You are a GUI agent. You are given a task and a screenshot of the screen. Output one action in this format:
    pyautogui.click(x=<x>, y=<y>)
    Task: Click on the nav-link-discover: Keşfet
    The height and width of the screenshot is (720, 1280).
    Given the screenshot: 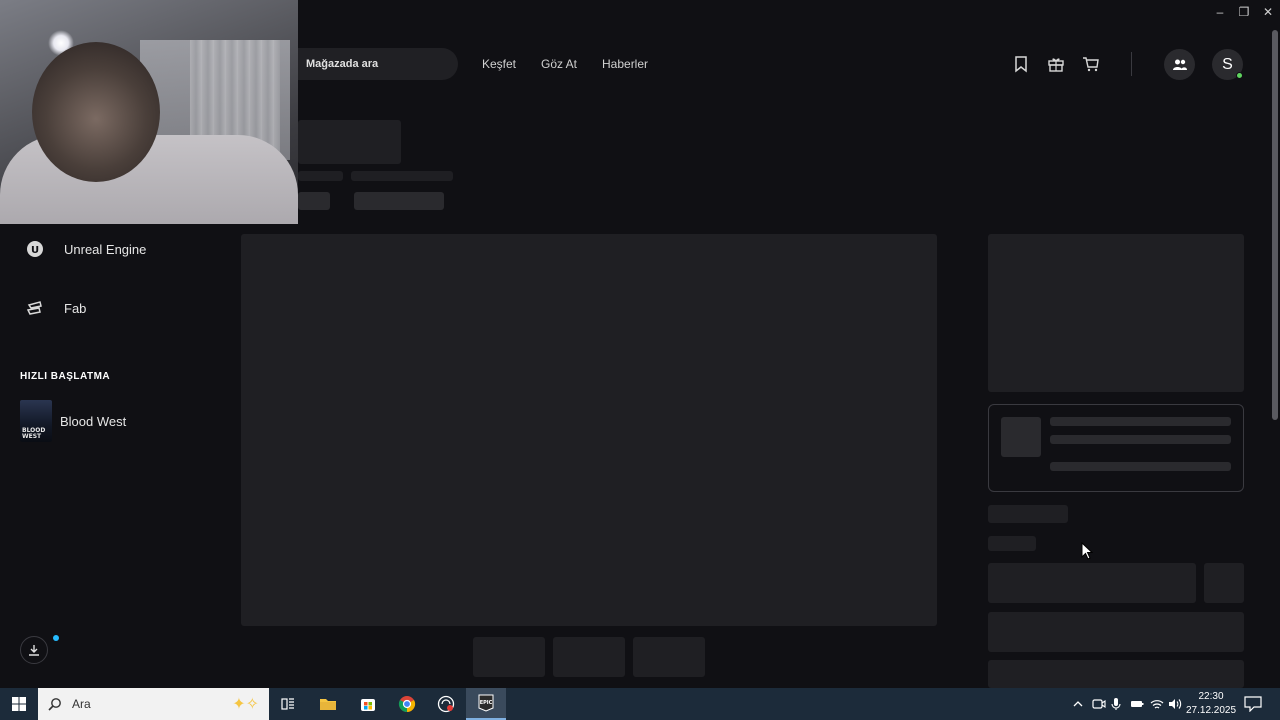 What is the action you would take?
    pyautogui.click(x=499, y=64)
    